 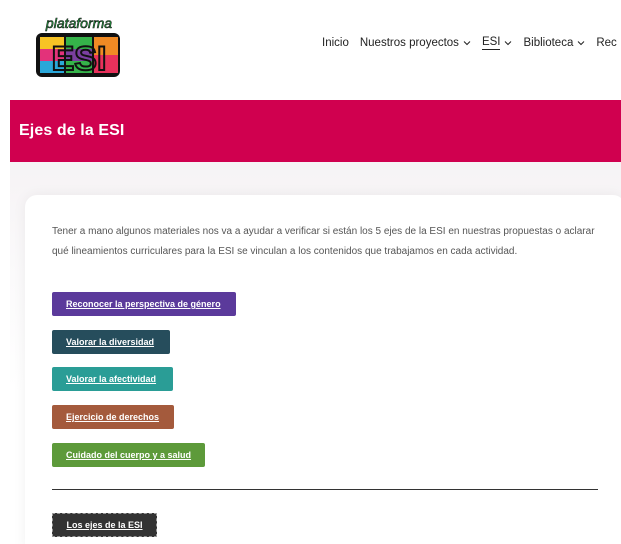 I want to click on logo-main-text: ESI, so click(x=79, y=59).